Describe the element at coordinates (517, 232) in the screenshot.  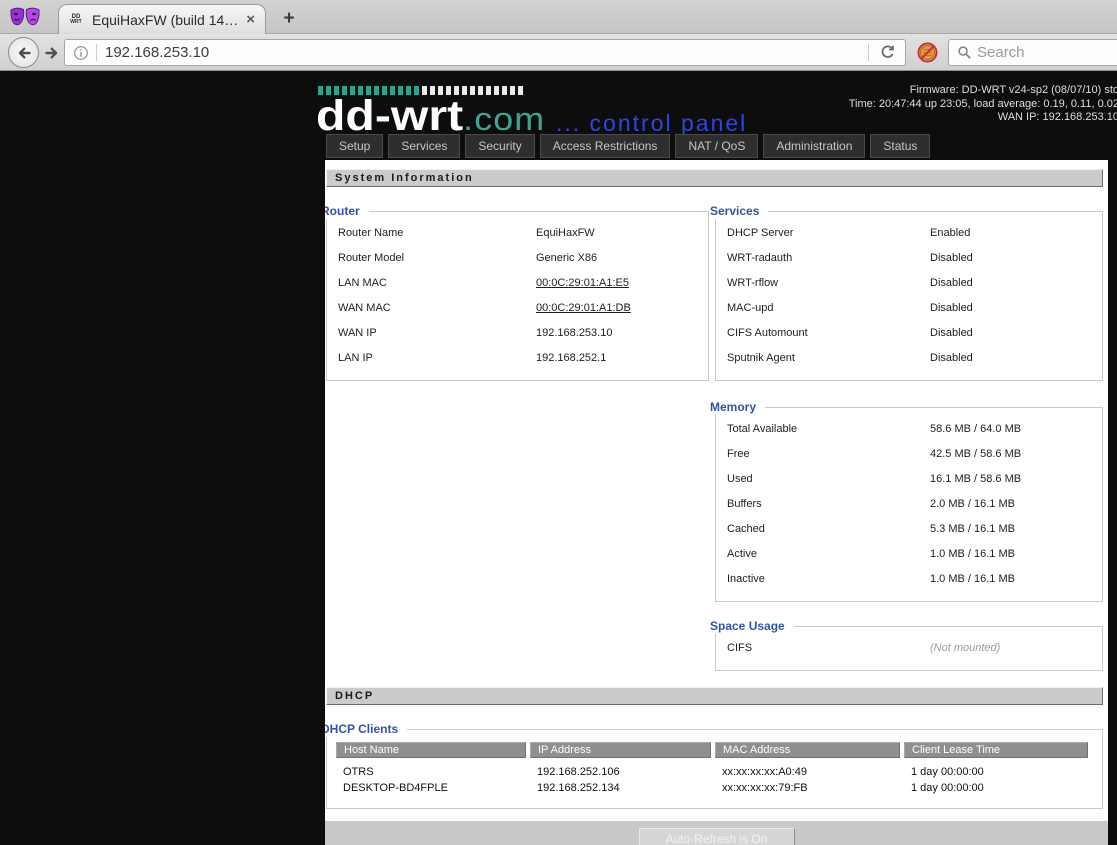
I see `info-row: Router Name EquiHaxFW` at that location.